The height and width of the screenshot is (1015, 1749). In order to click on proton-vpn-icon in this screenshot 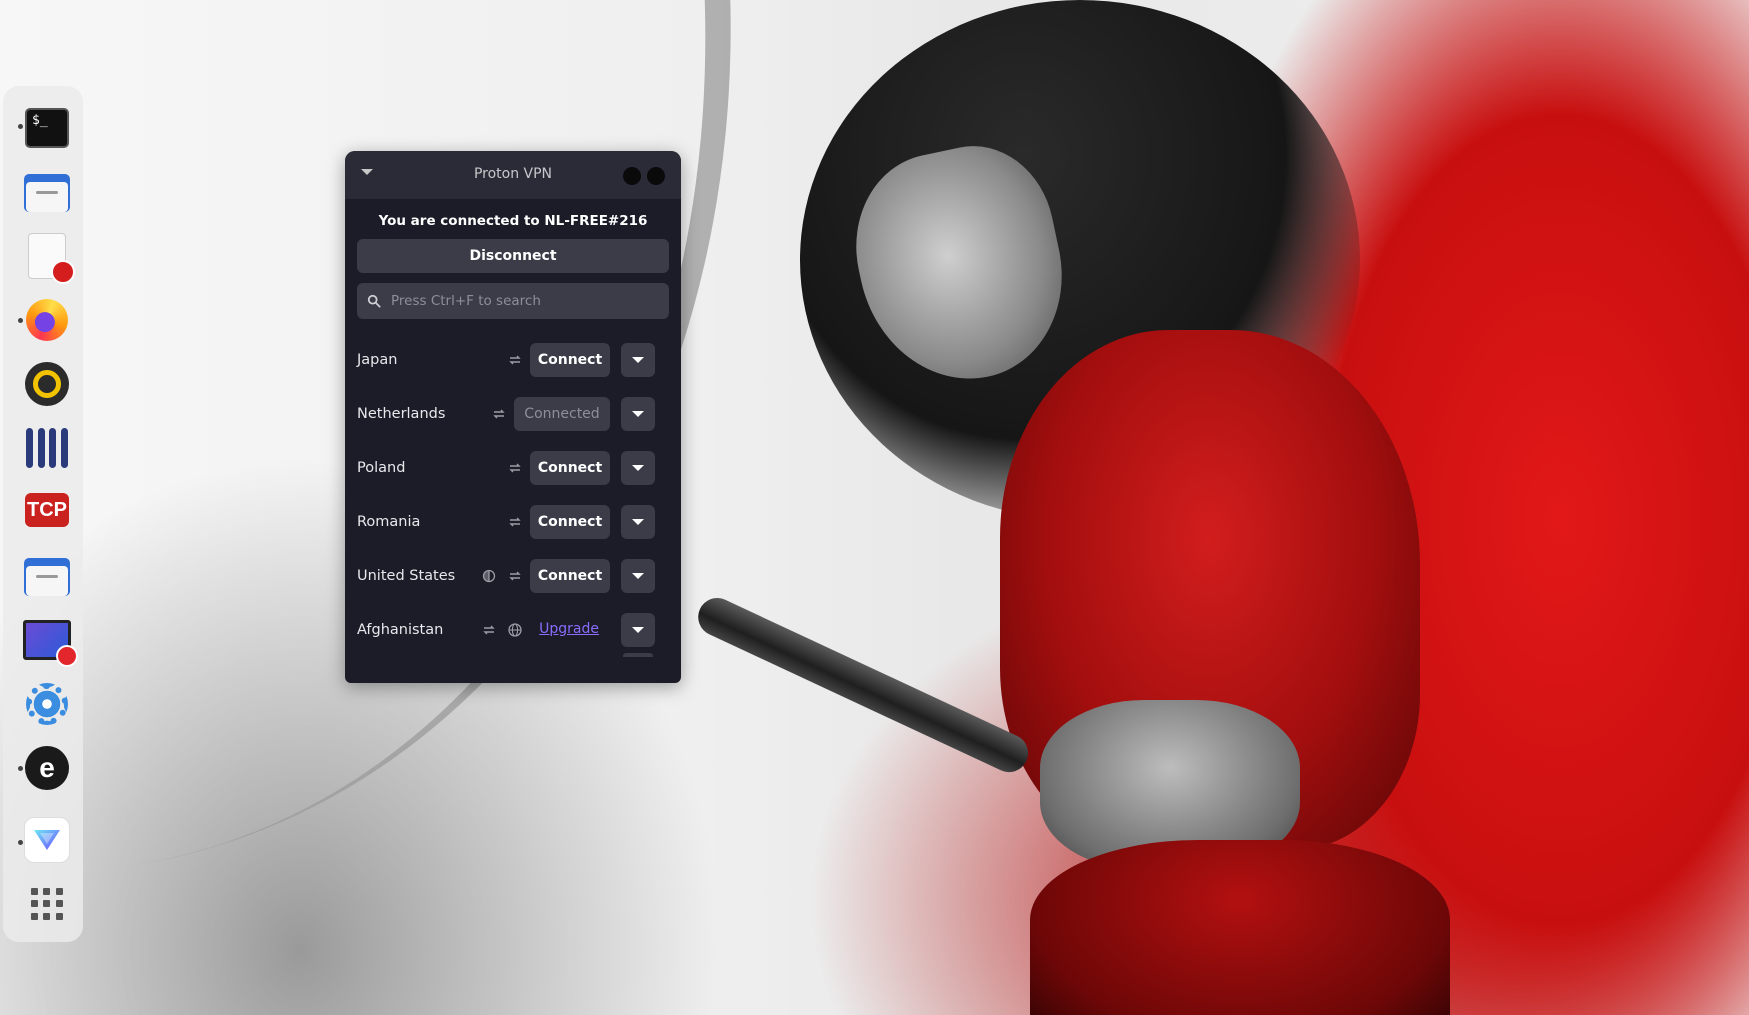, I will do `click(47, 840)`.